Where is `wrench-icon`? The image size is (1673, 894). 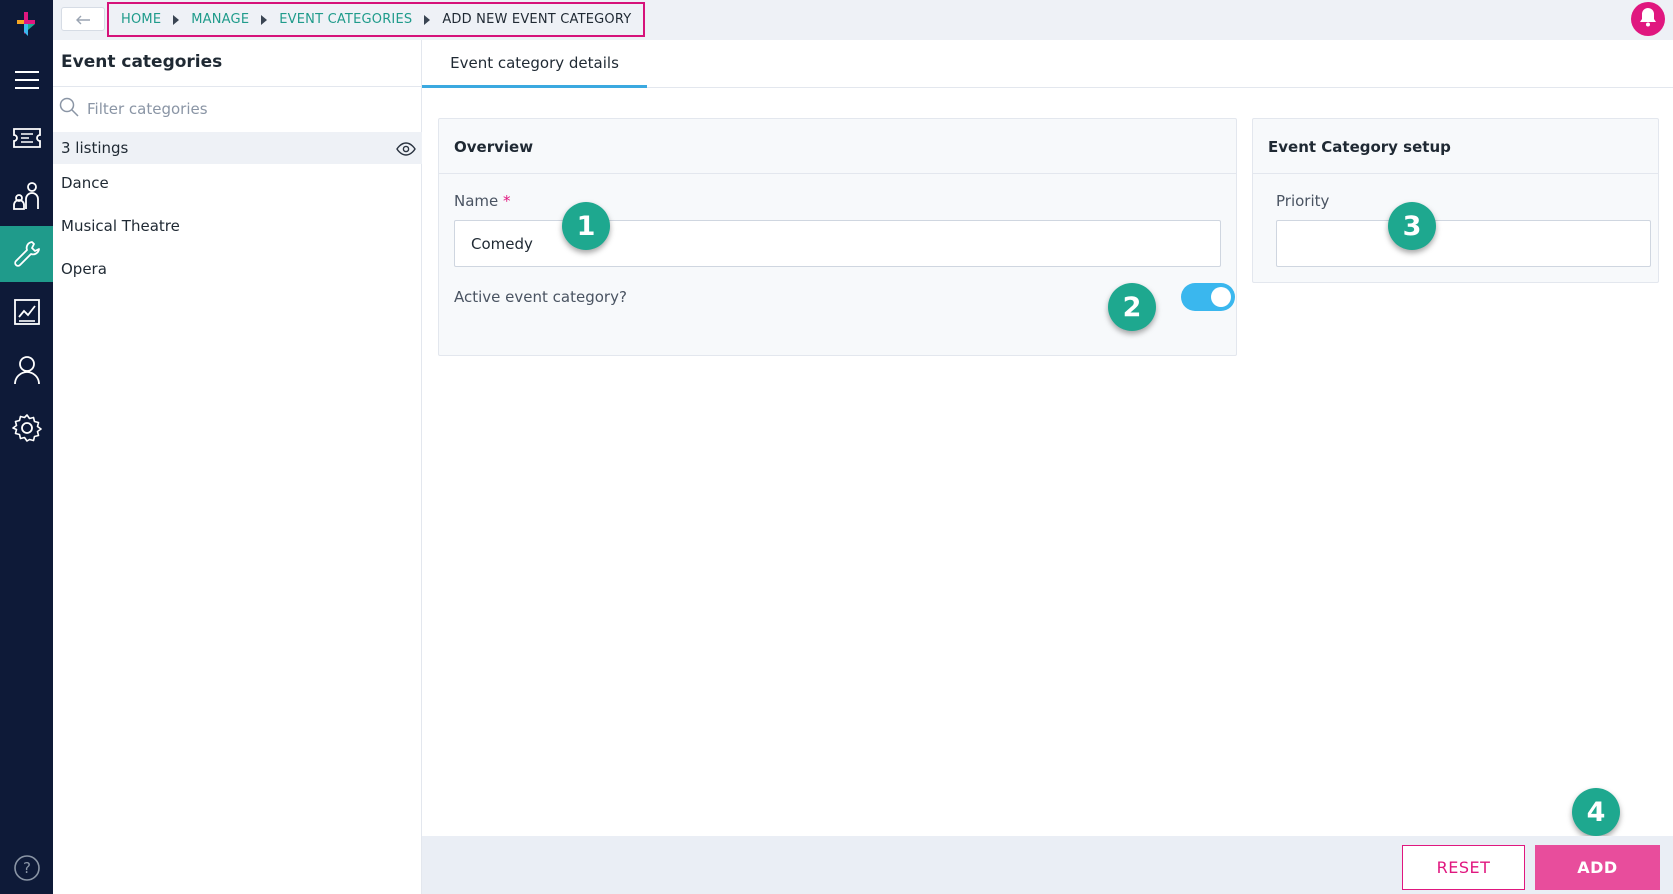
wrench-icon is located at coordinates (27, 254).